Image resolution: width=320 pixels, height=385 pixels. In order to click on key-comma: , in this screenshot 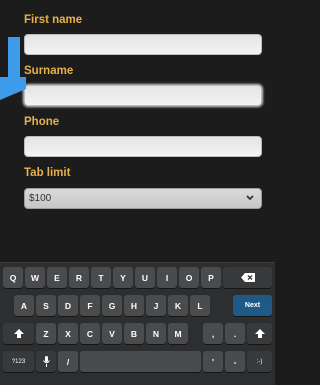, I will do `click(213, 333)`.